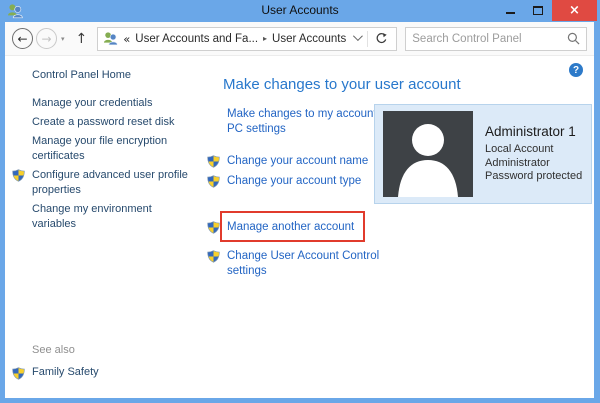  What do you see at coordinates (428, 154) in the screenshot?
I see `avatar` at bounding box center [428, 154].